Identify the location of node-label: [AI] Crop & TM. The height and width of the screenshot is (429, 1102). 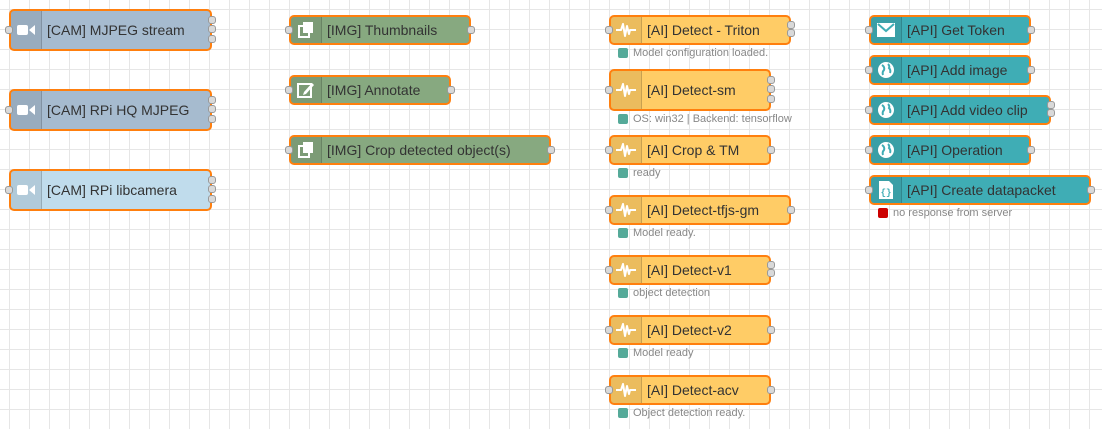
(693, 150).